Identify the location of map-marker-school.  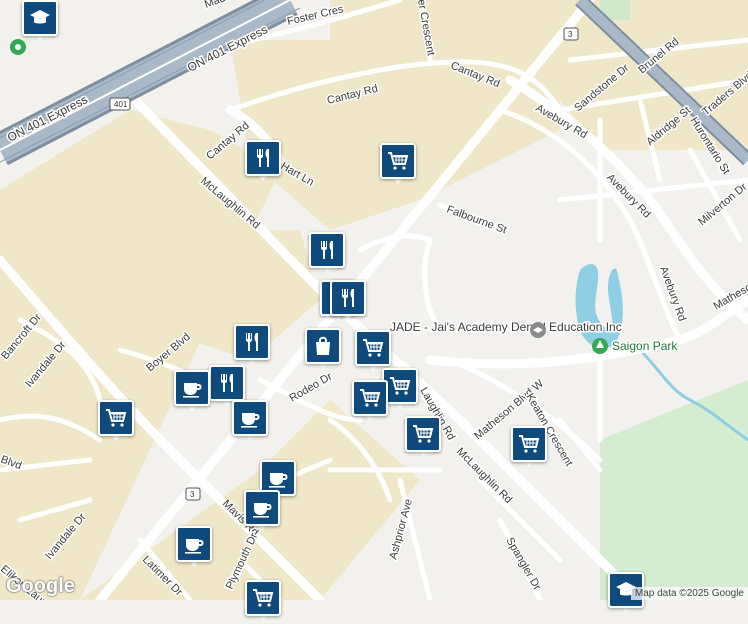
(40, 22).